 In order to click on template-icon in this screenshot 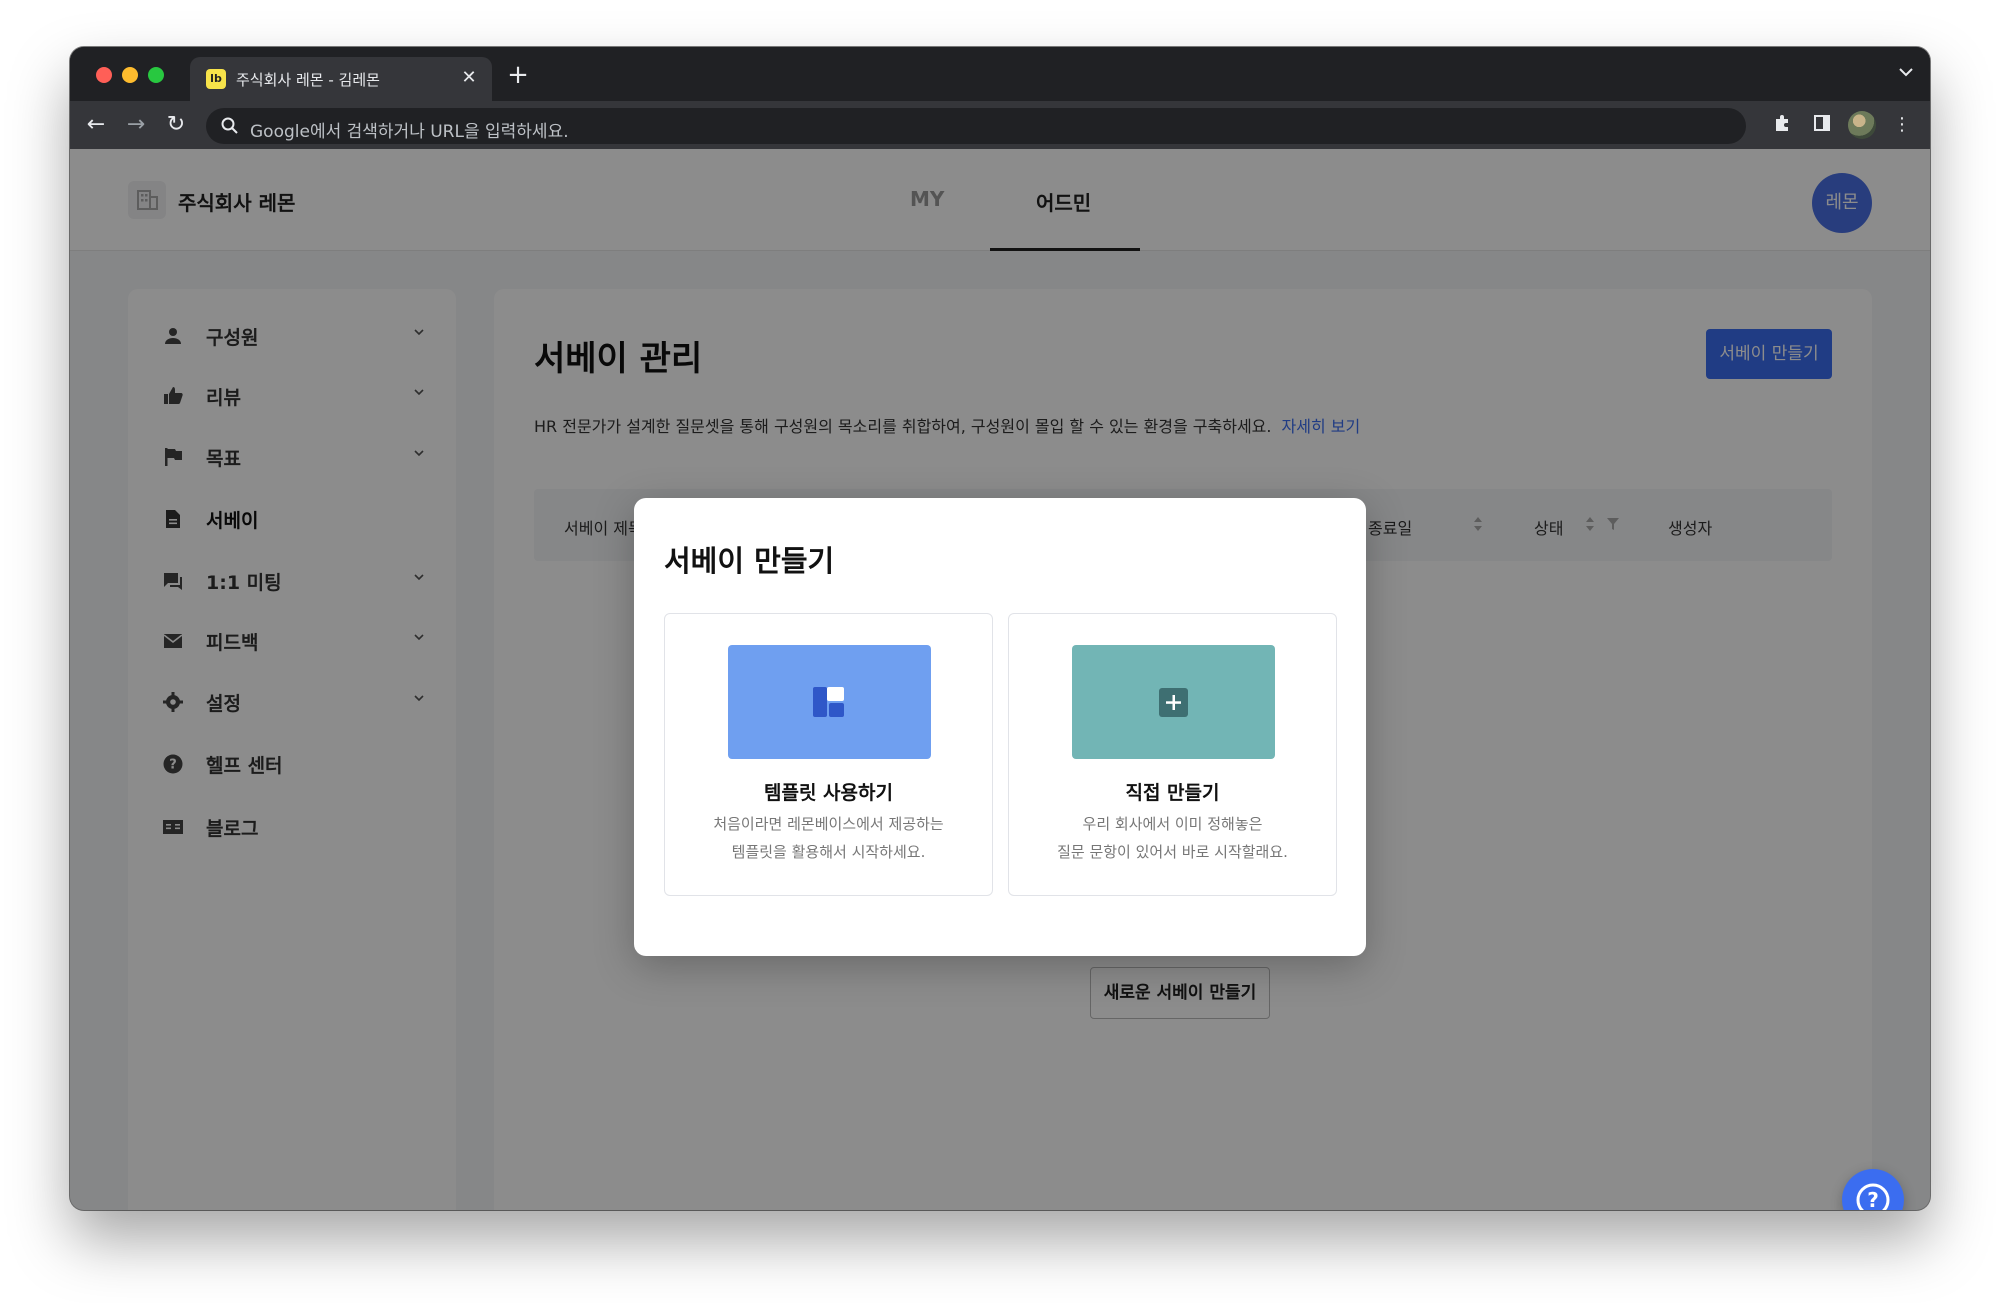, I will do `click(828, 702)`.